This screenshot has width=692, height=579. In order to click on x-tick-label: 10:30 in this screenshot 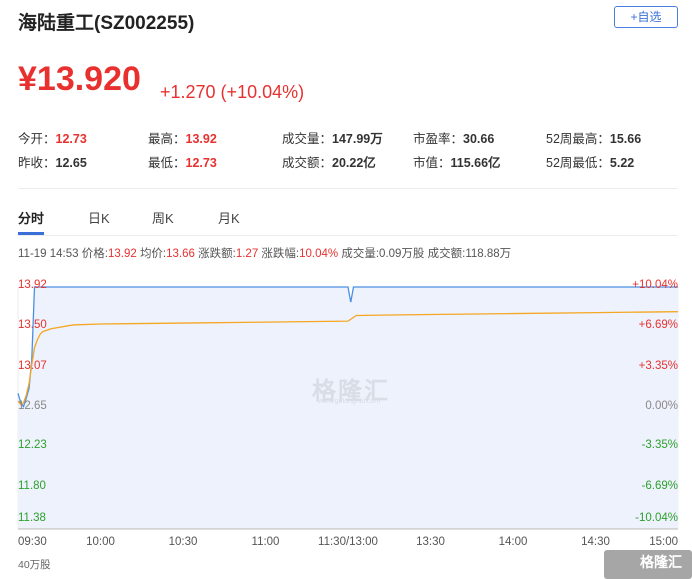, I will do `click(183, 542)`.